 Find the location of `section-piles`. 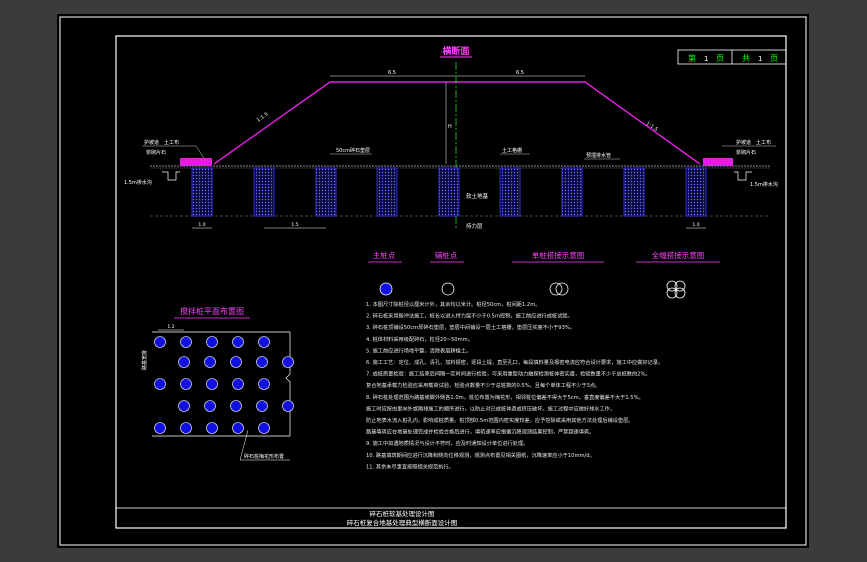

section-piles is located at coordinates (449, 192).